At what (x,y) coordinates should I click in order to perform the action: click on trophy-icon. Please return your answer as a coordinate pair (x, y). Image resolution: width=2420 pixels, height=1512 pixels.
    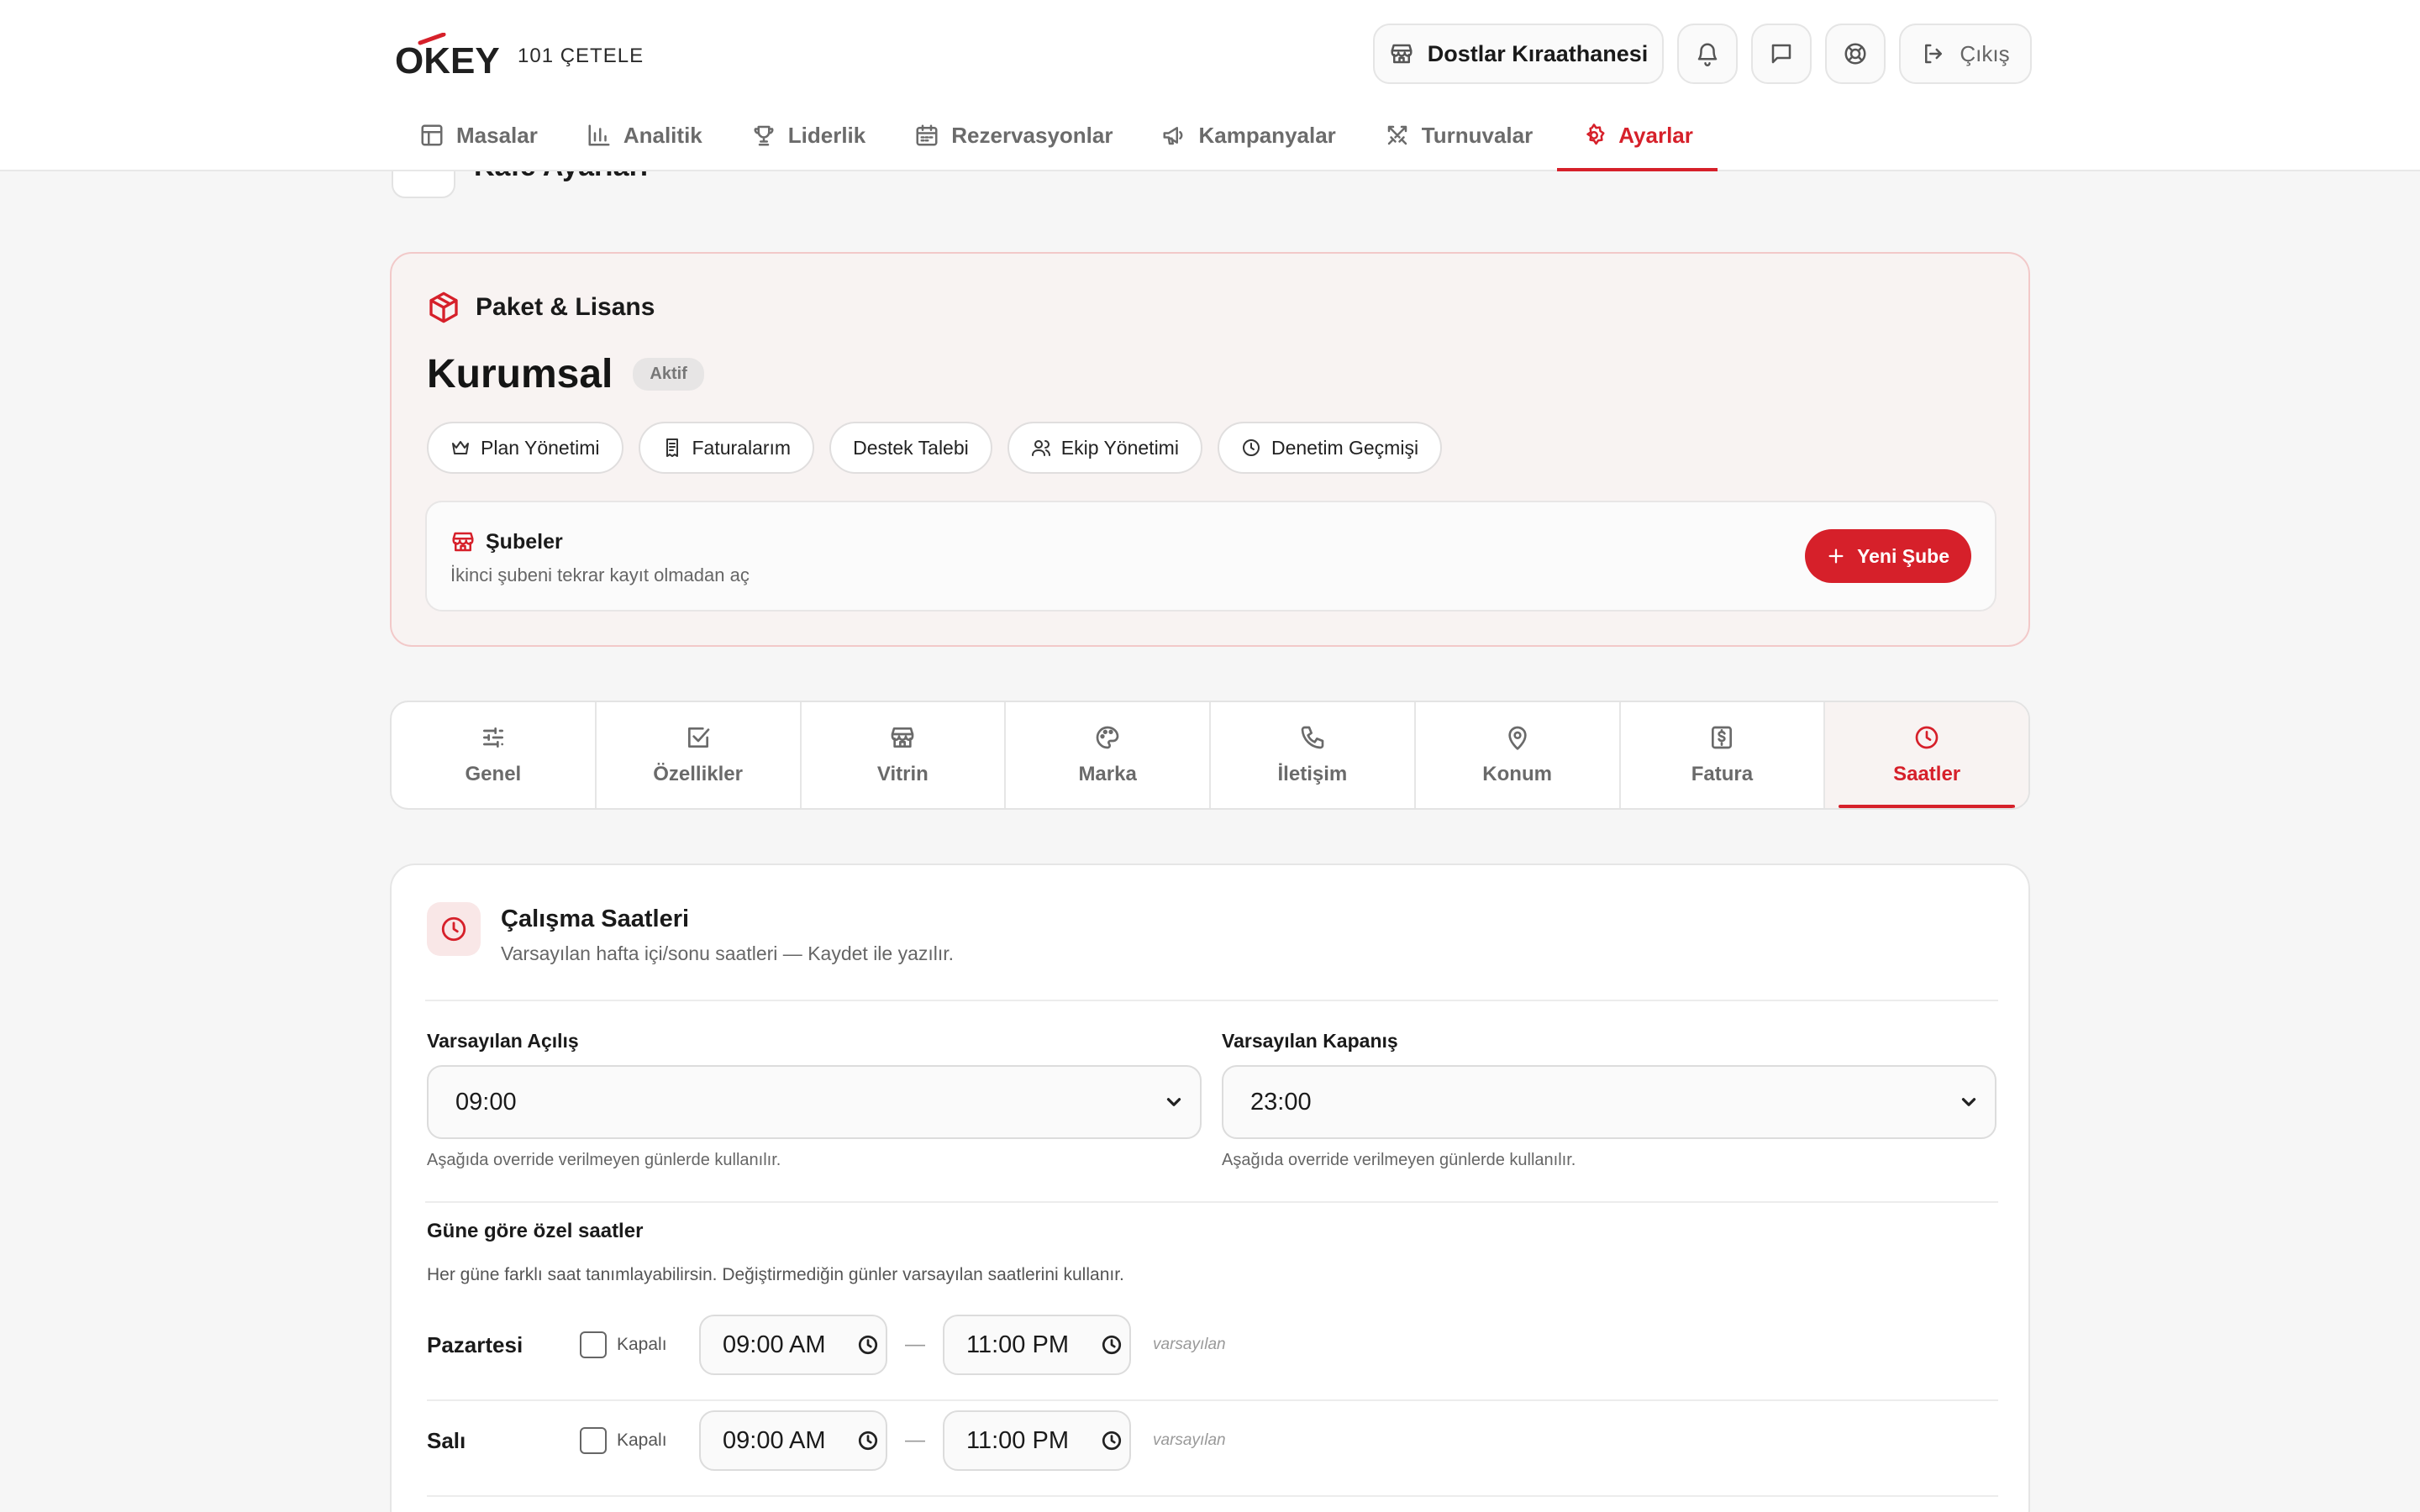
    Looking at the image, I should click on (764, 135).